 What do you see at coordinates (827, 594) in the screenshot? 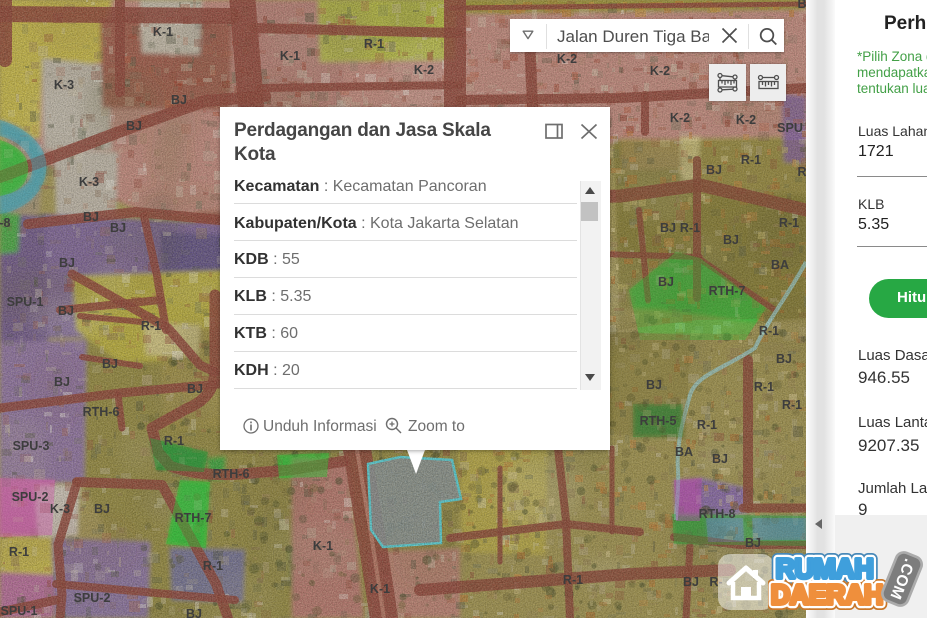
I see `svg-text: DAERAH` at bounding box center [827, 594].